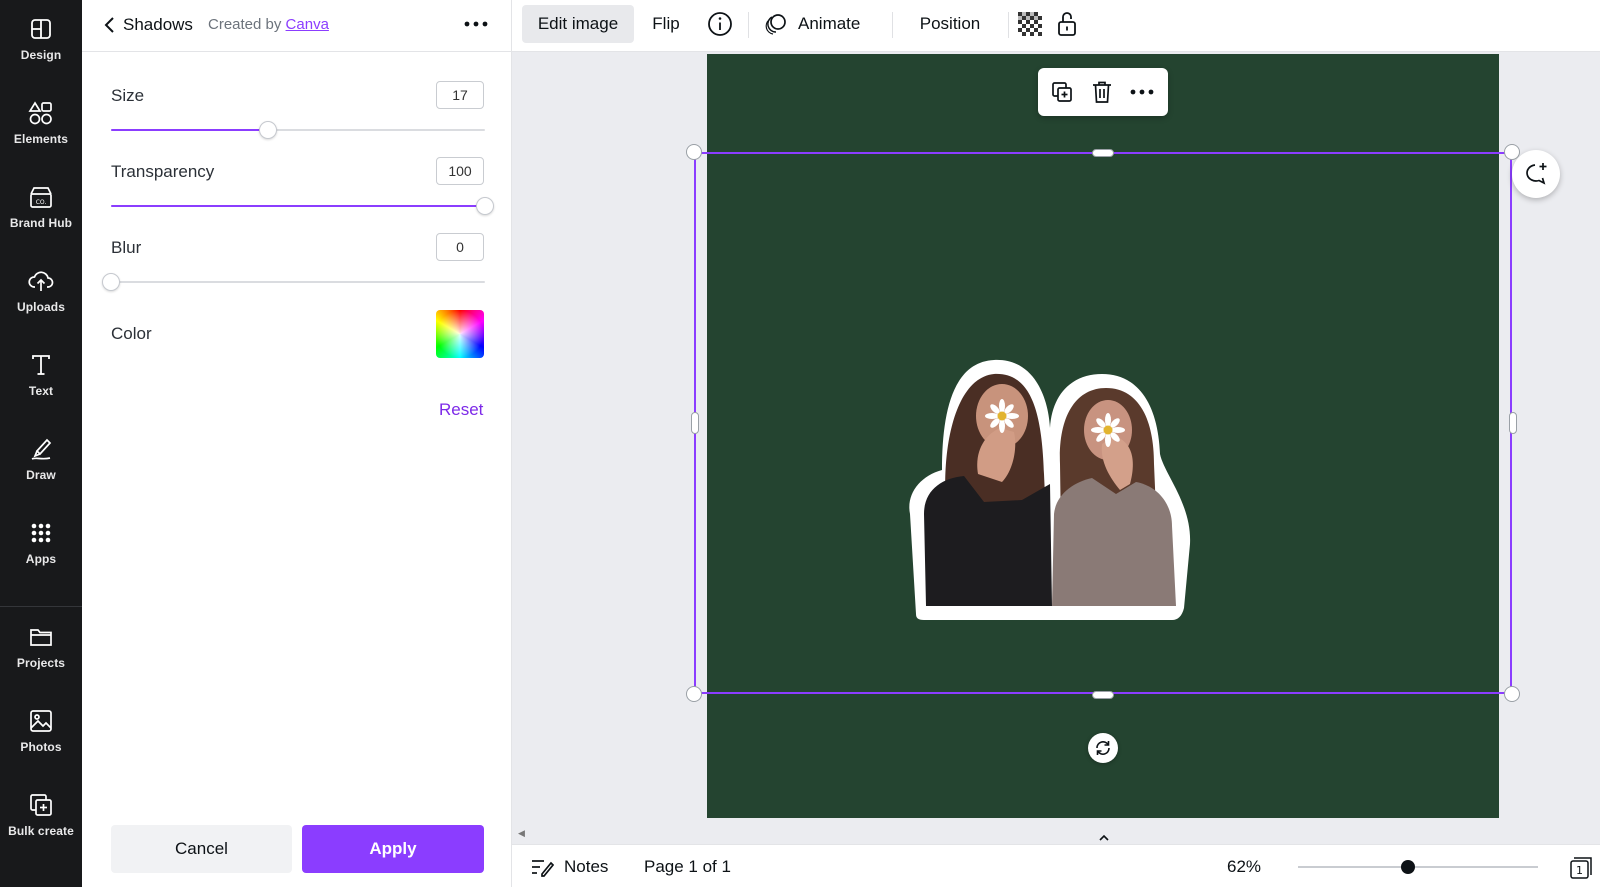 The width and height of the screenshot is (1600, 887). I want to click on zoom-level: 62%, so click(1244, 867).